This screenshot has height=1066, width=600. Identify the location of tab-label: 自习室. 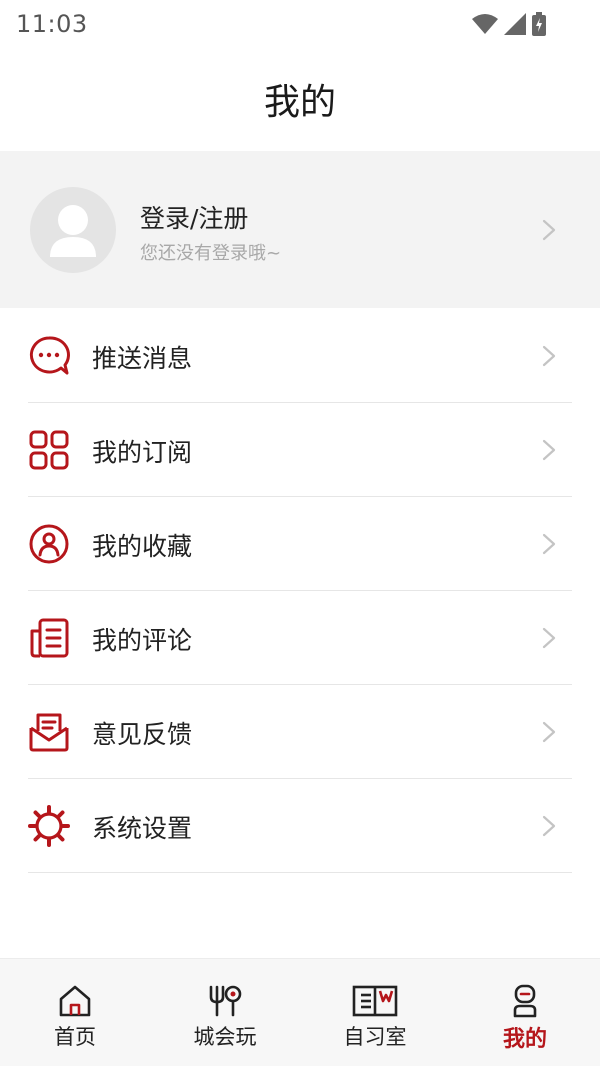
(375, 1037).